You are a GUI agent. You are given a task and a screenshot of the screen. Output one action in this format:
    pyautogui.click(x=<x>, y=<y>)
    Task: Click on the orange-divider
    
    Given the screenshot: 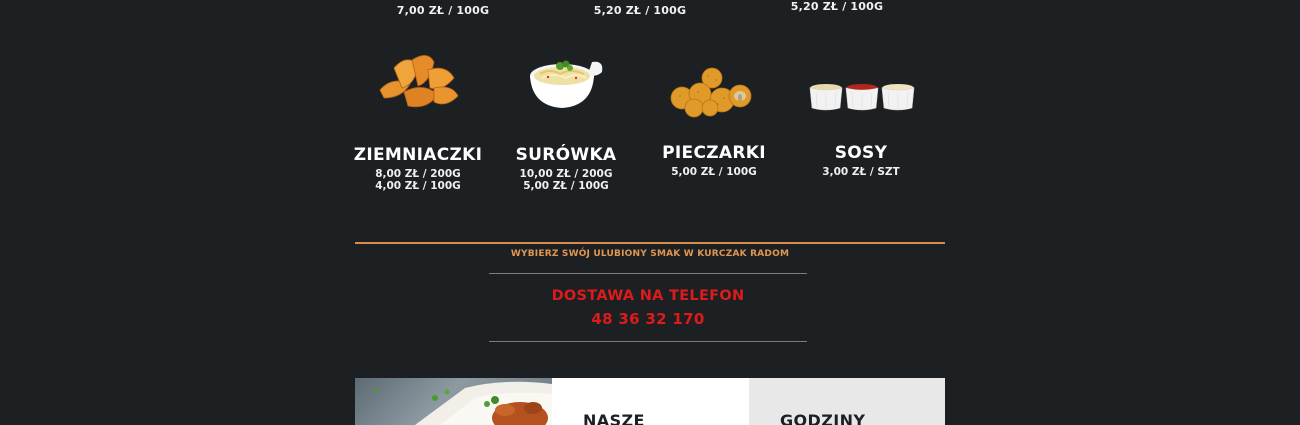 What is the action you would take?
    pyautogui.click(x=650, y=243)
    